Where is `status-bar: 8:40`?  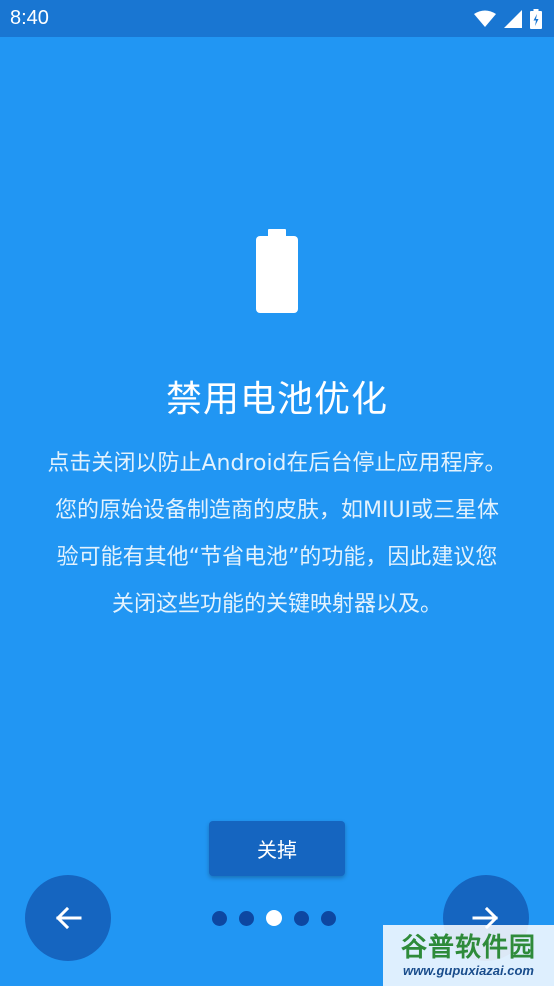
status-bar: 8:40 is located at coordinates (277, 18).